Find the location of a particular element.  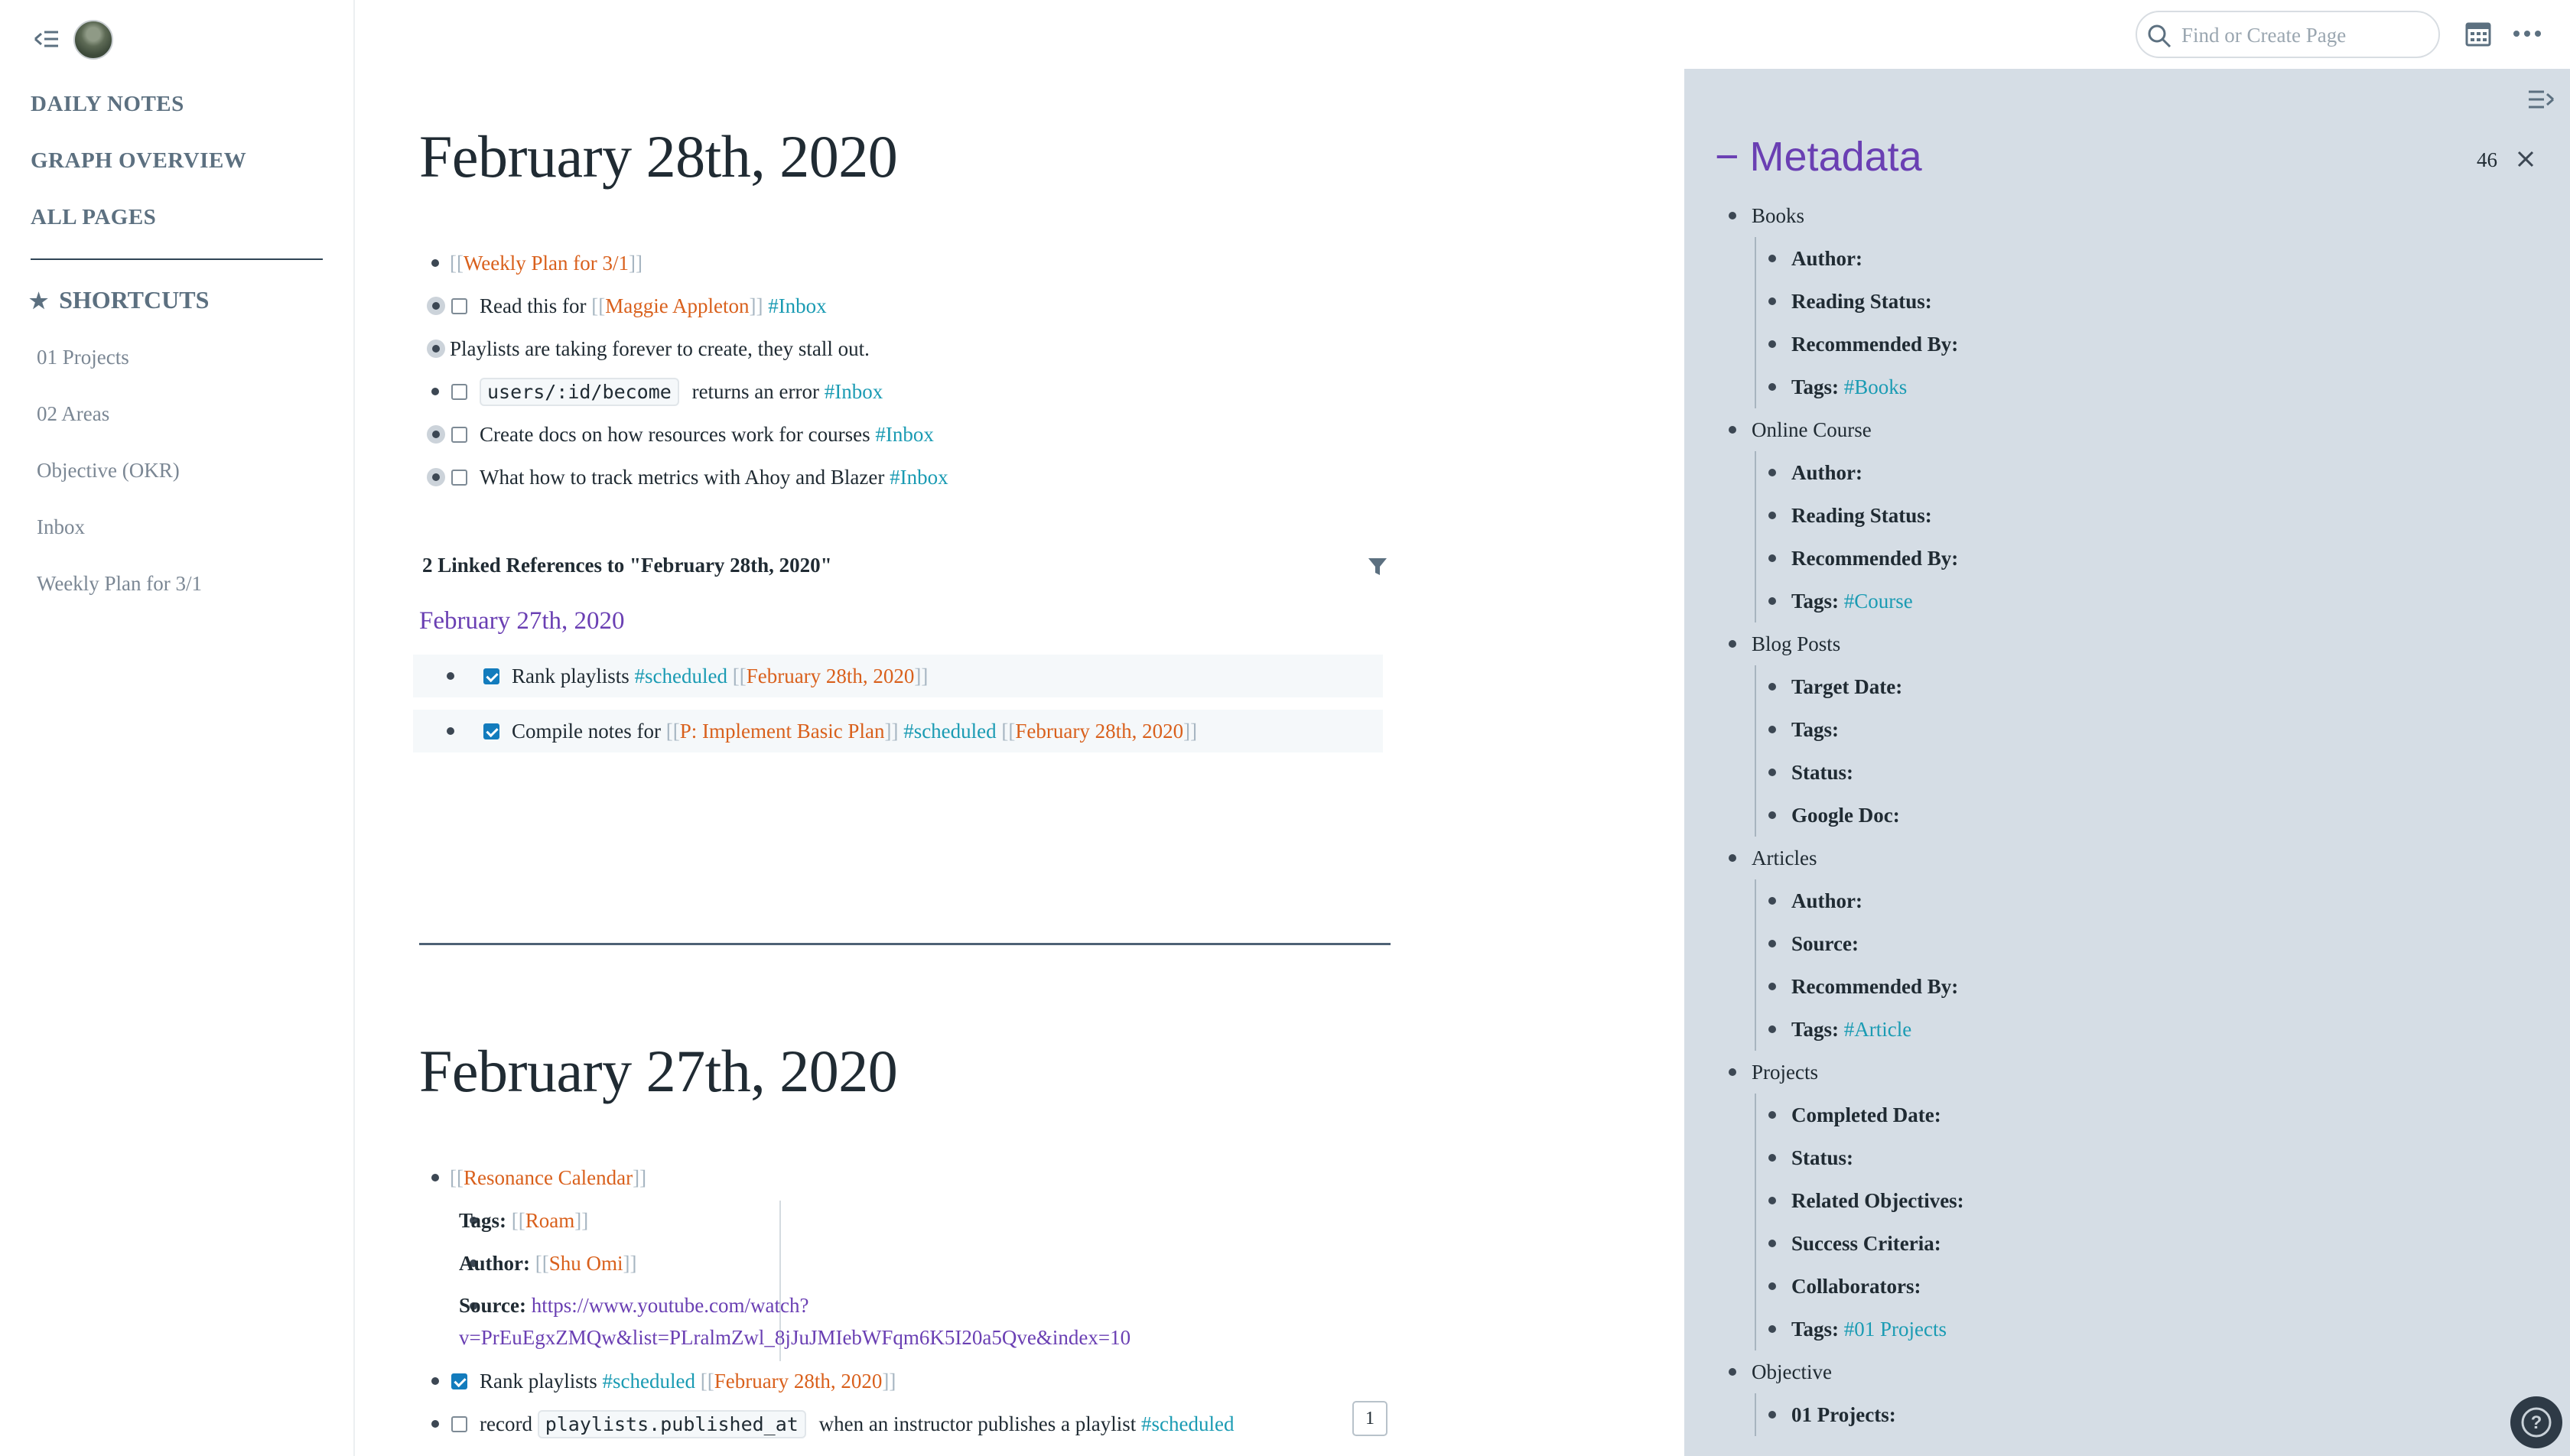

metadata-group: Articles is located at coordinates (2128, 858).